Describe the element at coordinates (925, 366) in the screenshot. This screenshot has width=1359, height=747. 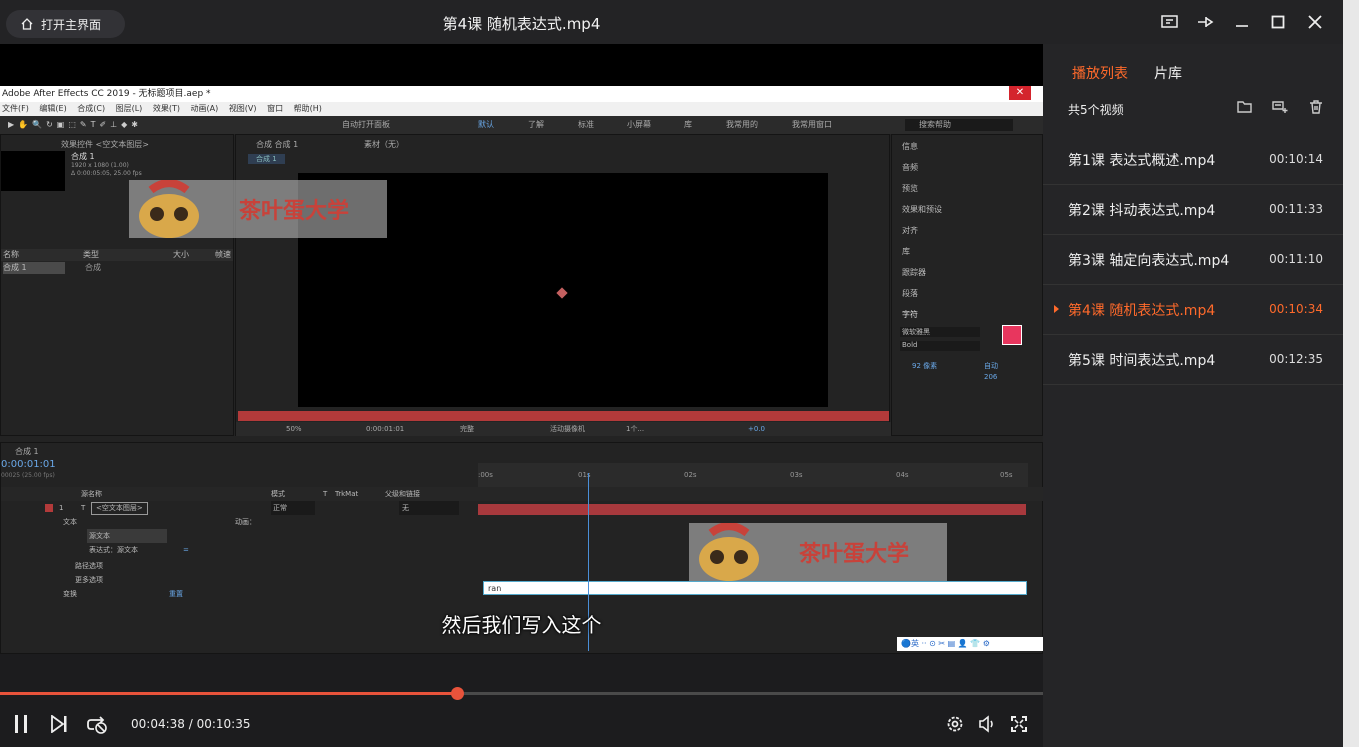
I see `ae-font-size: 92 像素` at that location.